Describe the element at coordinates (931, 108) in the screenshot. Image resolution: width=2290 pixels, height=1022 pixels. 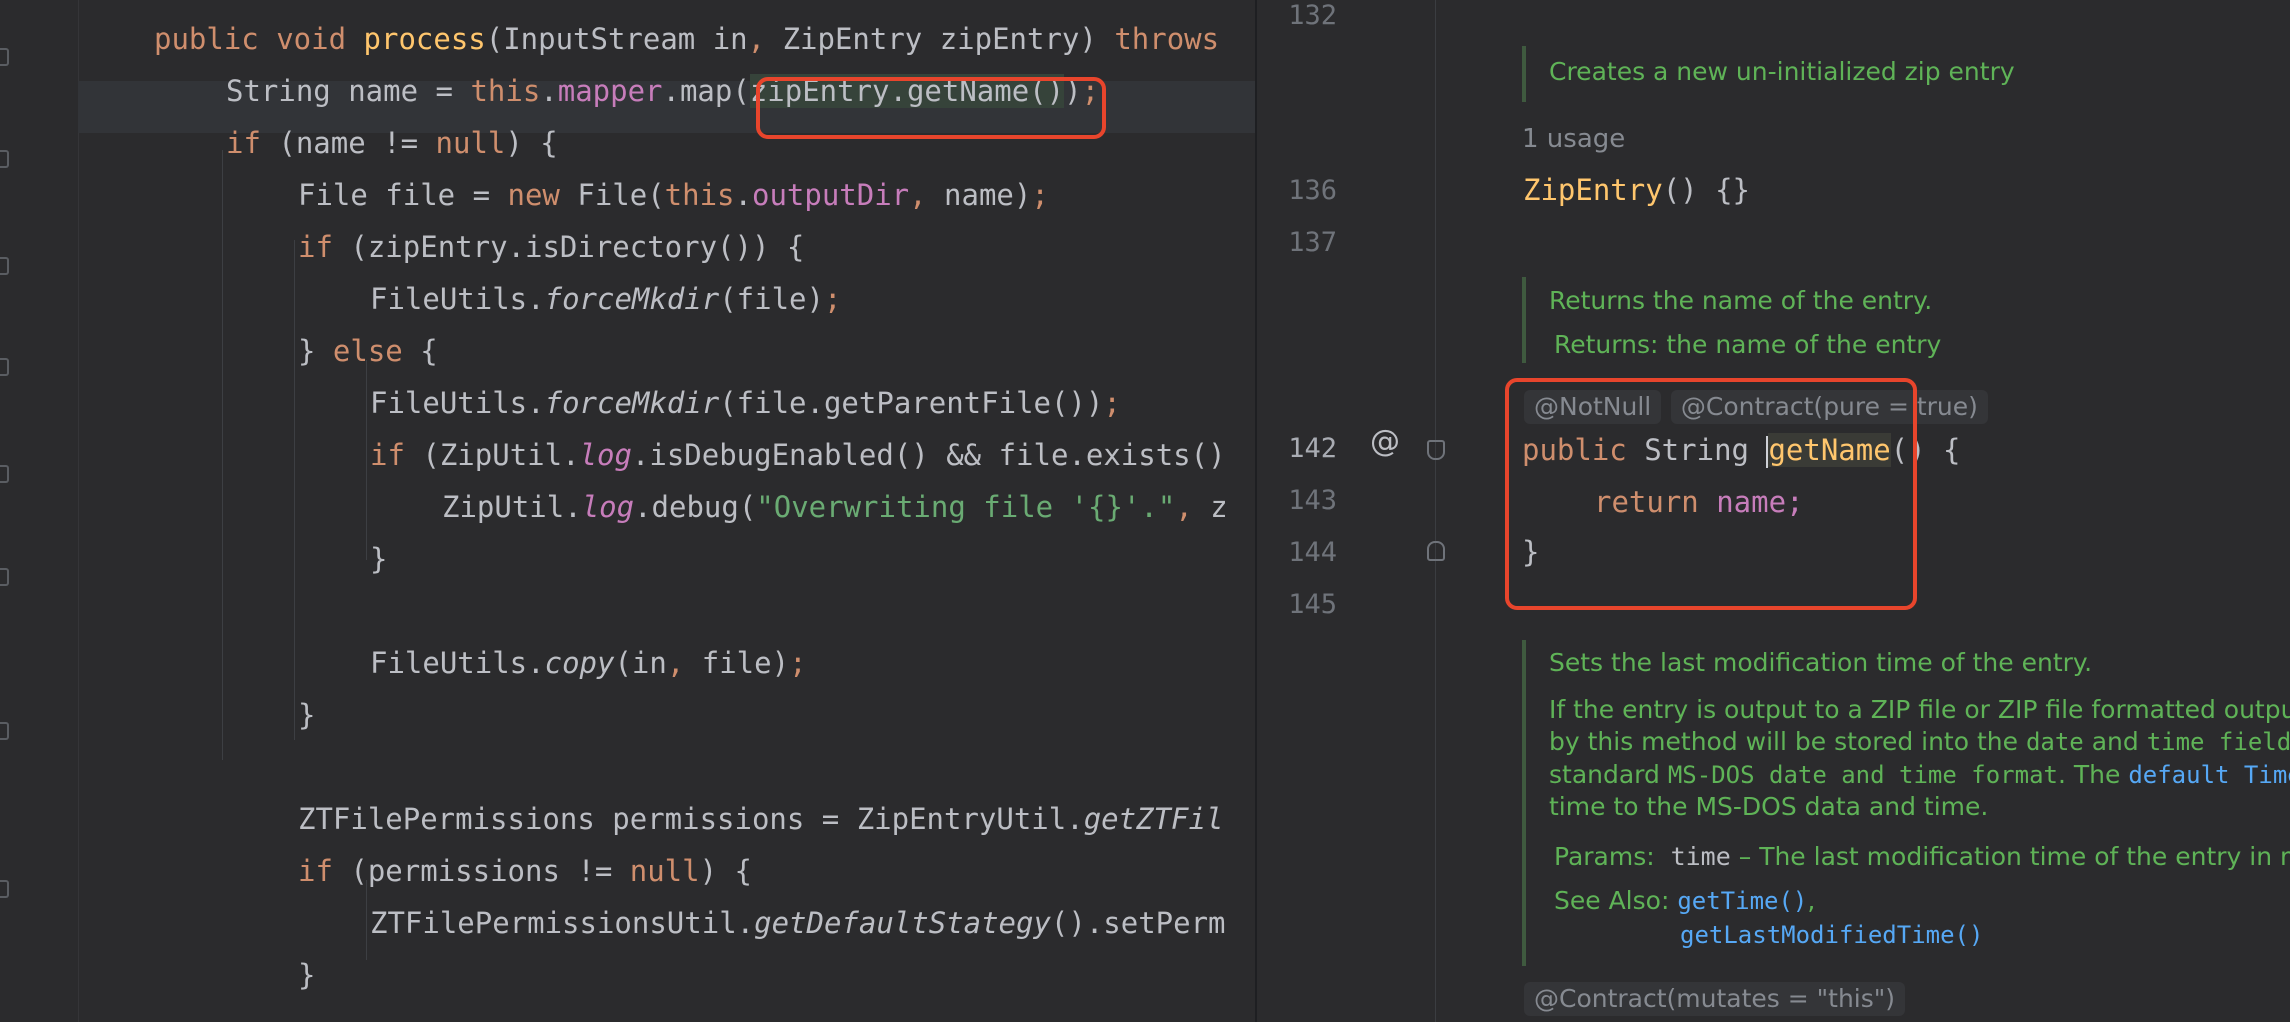
I see `highlight-box-call` at that location.